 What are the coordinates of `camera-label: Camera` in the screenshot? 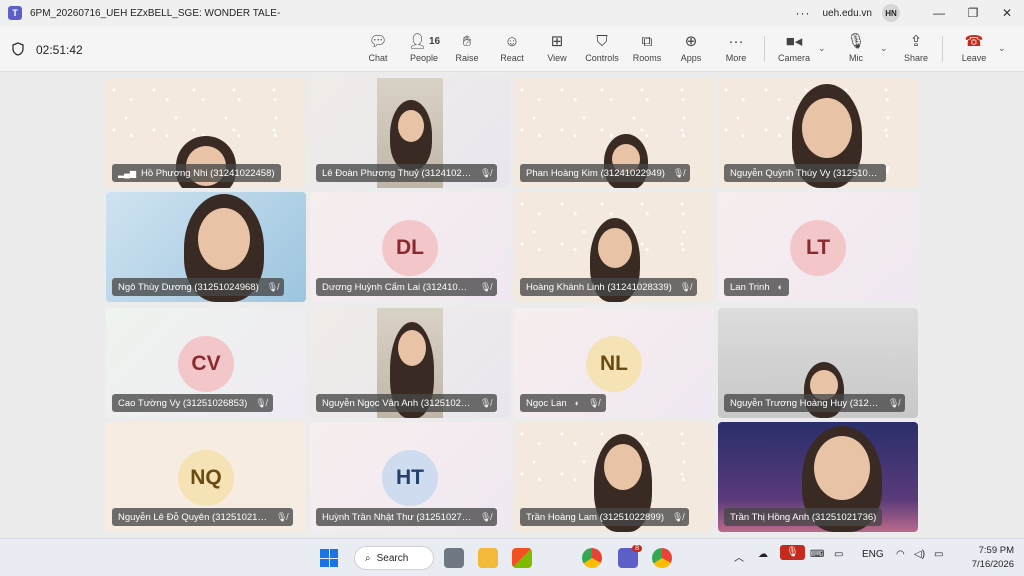 It's located at (793, 58).